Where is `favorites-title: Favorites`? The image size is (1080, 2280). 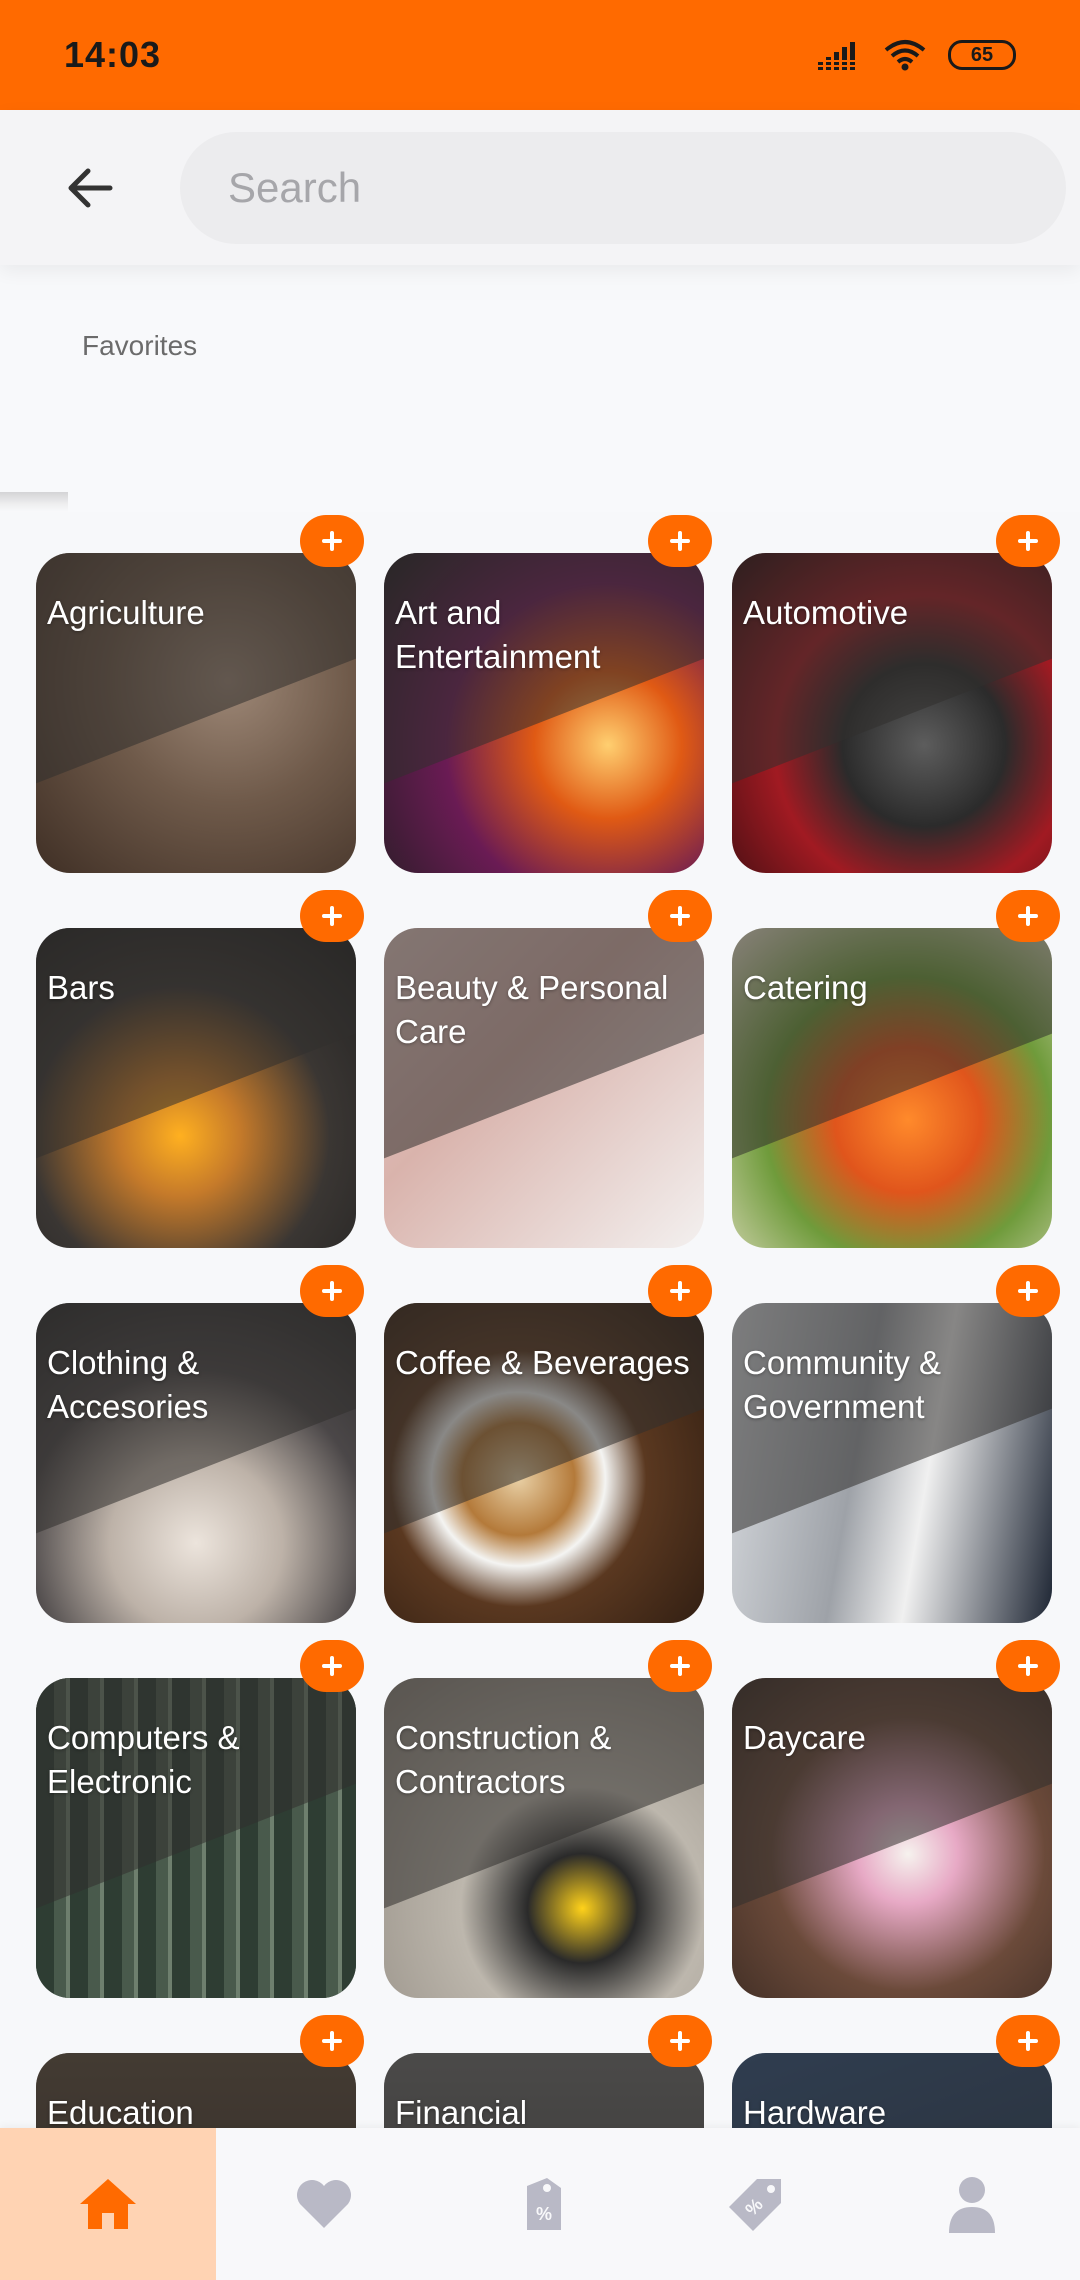 favorites-title: Favorites is located at coordinates (140, 345).